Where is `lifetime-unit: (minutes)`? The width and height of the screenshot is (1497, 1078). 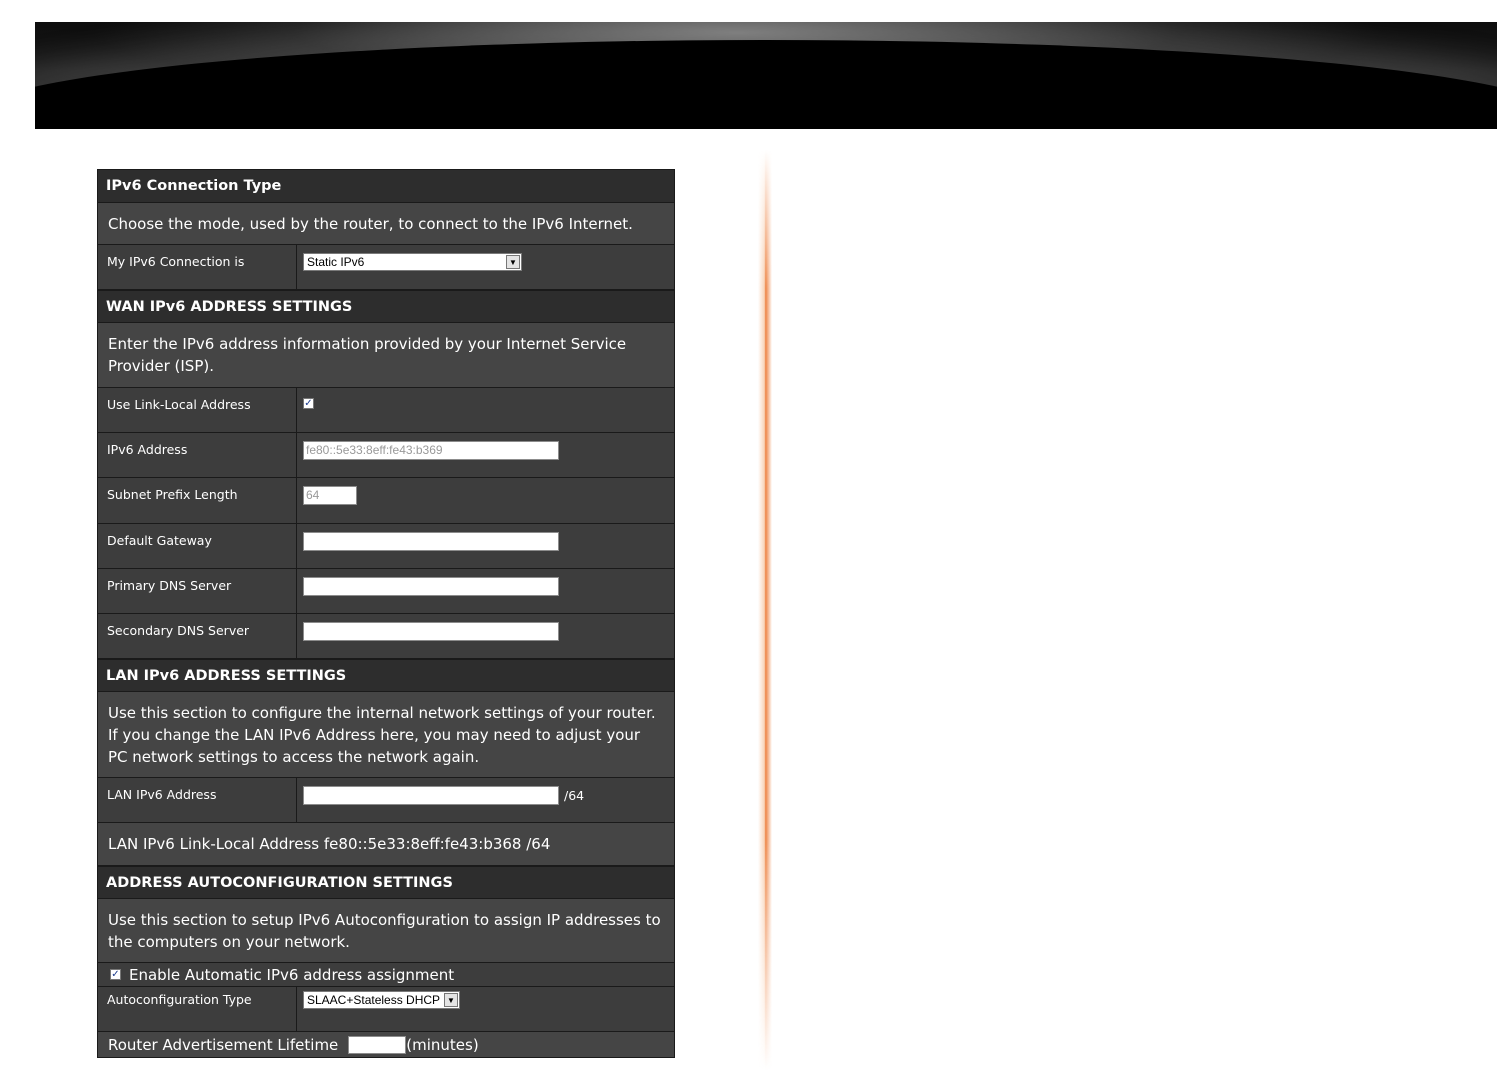
lifetime-unit: (minutes) is located at coordinates (442, 1044).